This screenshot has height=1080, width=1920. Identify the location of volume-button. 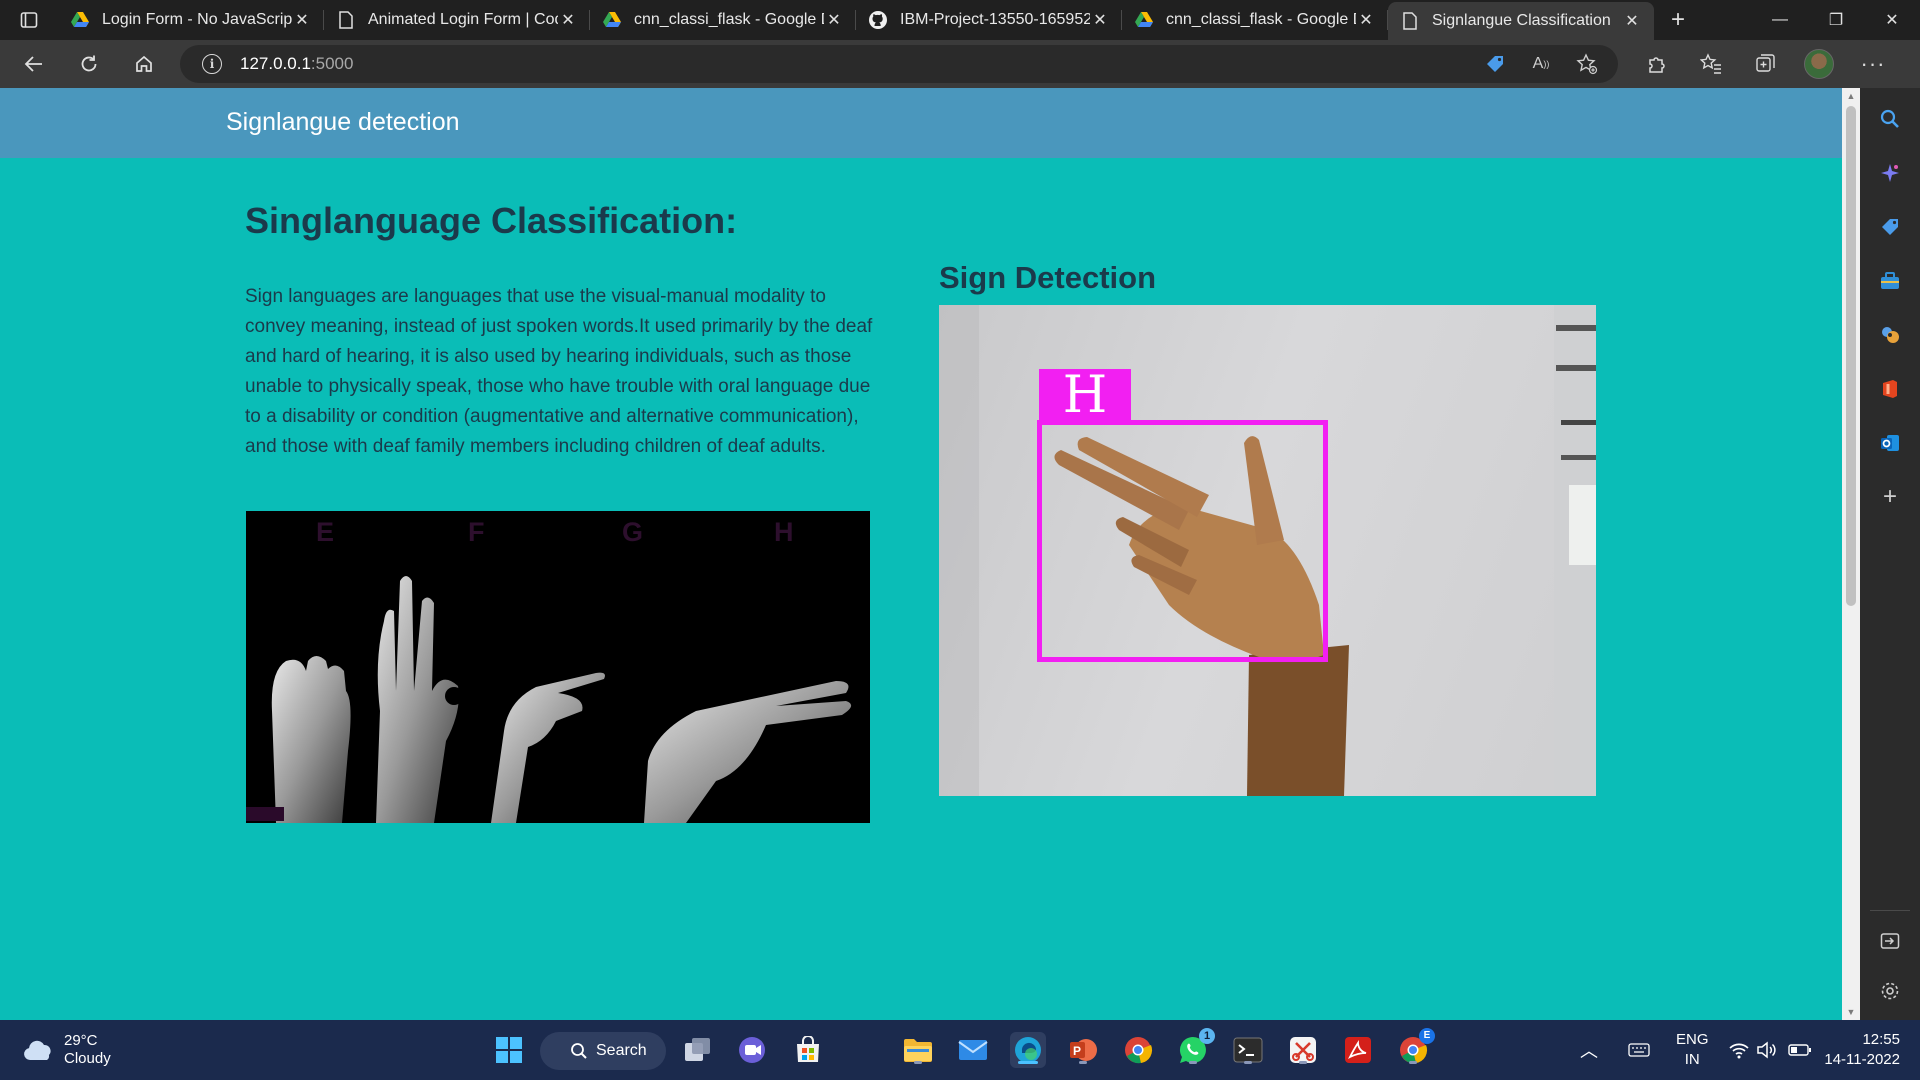
(1767, 1050).